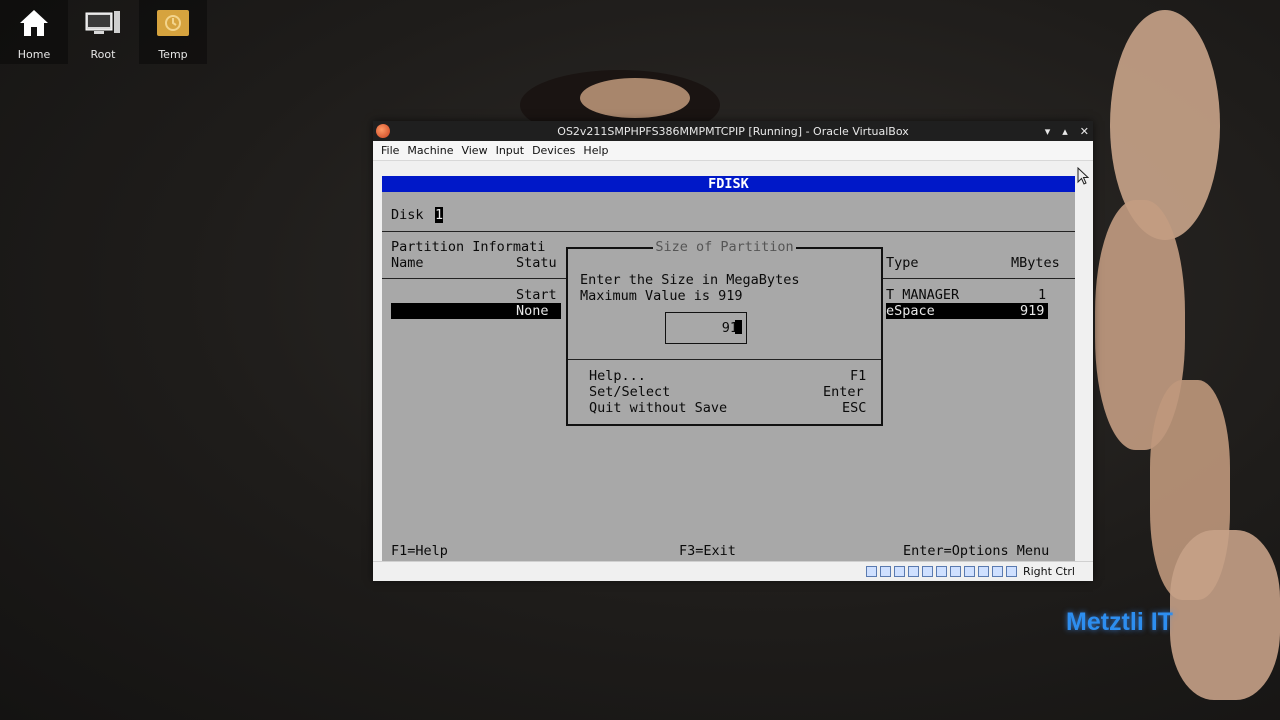 The height and width of the screenshot is (720, 1280). Describe the element at coordinates (532, 311) in the screenshot. I see `row-status: None` at that location.